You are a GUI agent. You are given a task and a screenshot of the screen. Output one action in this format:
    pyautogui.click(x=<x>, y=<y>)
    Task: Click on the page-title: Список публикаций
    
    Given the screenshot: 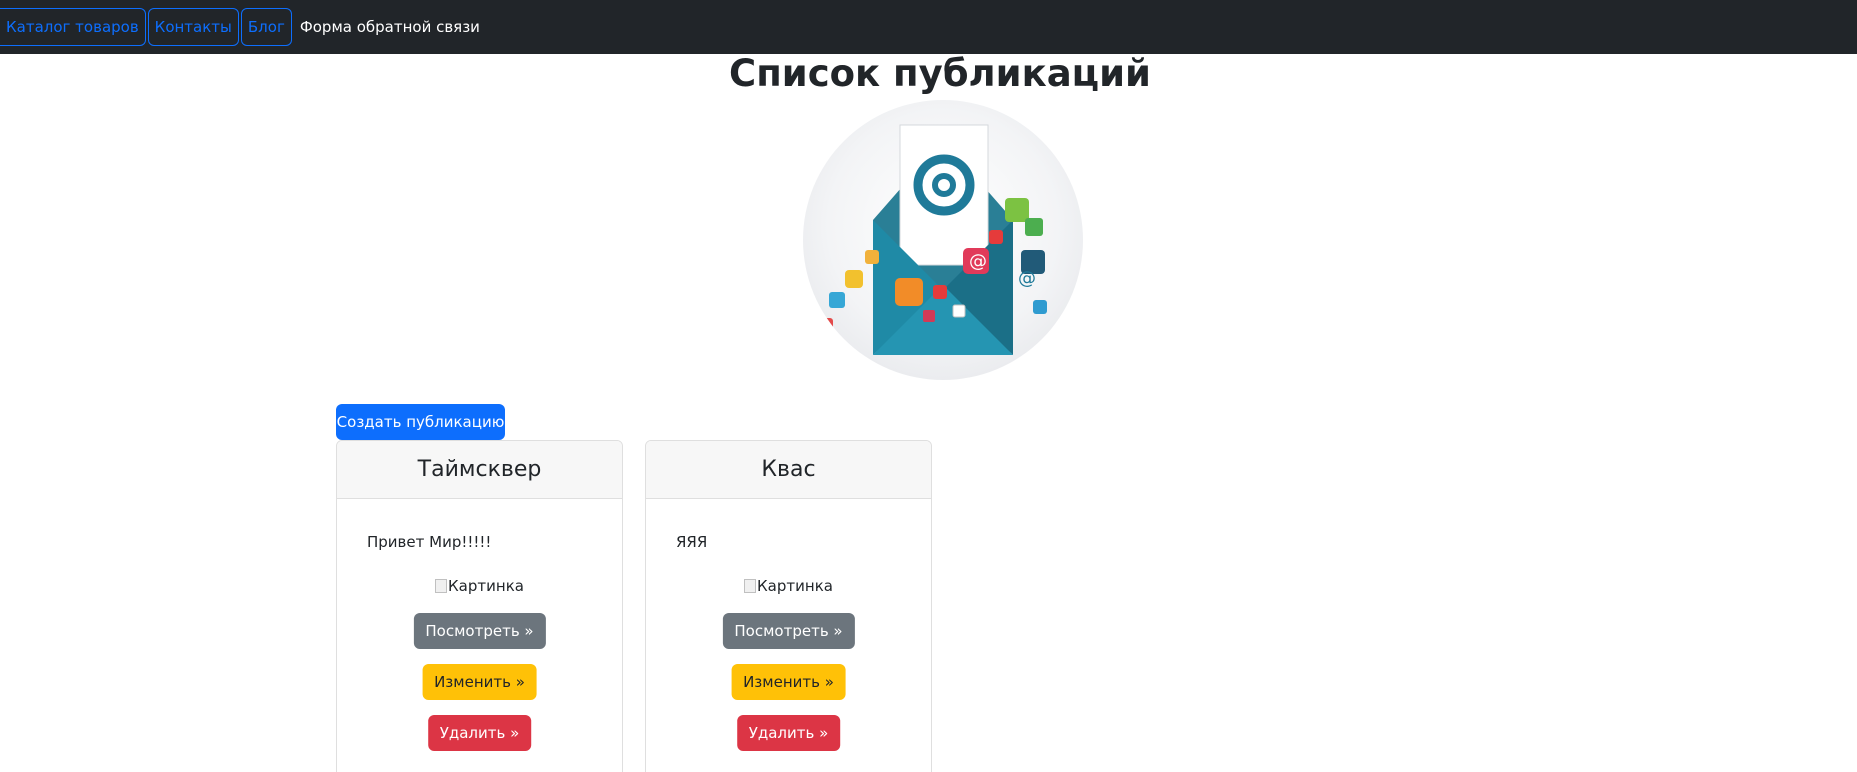 What is the action you would take?
    pyautogui.click(x=940, y=73)
    